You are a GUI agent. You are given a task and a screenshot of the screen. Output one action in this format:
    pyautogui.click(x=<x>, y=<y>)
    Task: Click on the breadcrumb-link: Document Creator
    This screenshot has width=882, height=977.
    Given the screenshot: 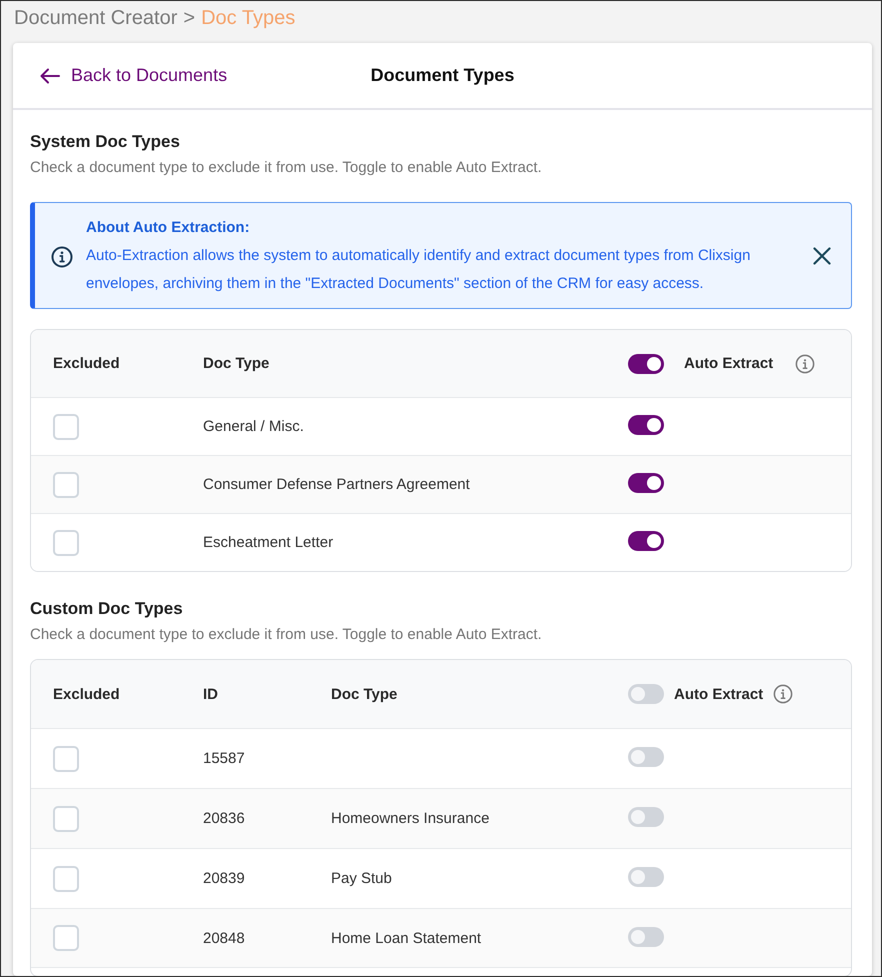 What is the action you would take?
    pyautogui.click(x=96, y=17)
    